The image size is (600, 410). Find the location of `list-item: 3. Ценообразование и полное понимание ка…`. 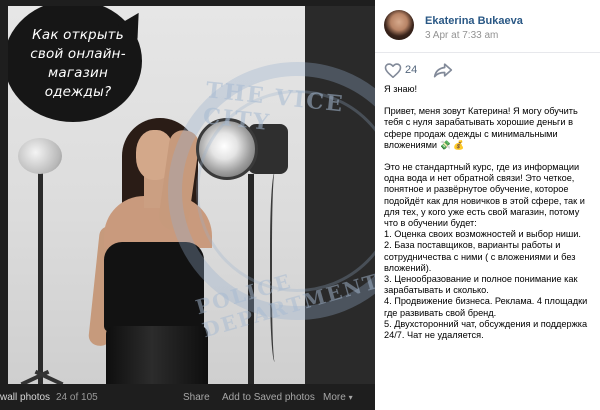

list-item: 3. Ценообразование и полное понимание ка… is located at coordinates (481, 285).